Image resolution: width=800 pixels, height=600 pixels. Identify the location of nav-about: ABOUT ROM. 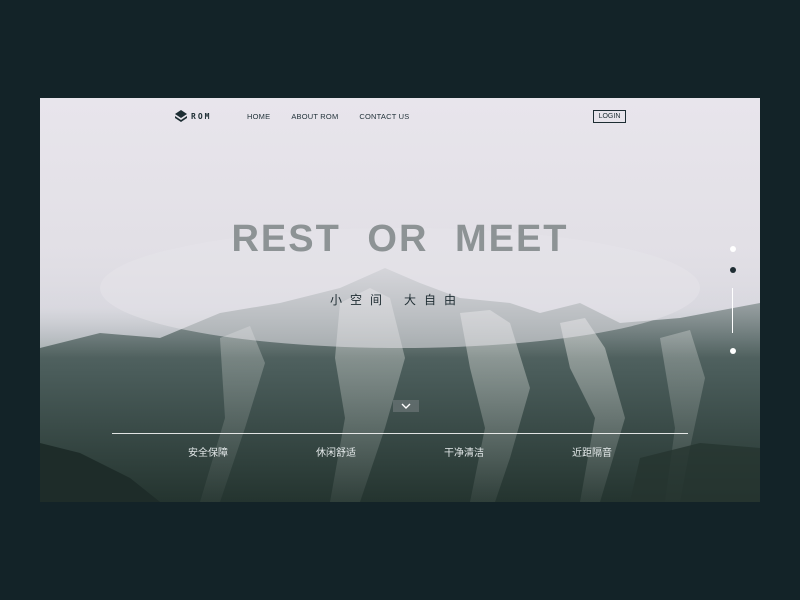
(314, 116).